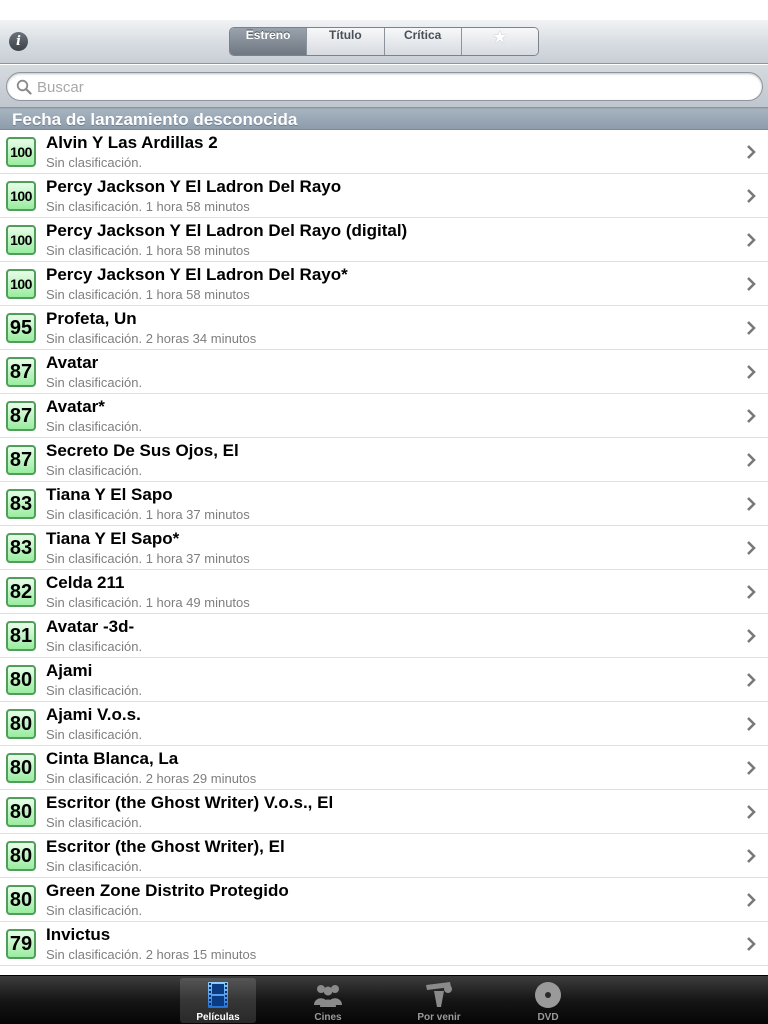 Image resolution: width=768 pixels, height=1024 pixels. Describe the element at coordinates (328, 996) in the screenshot. I see `people-icon` at that location.